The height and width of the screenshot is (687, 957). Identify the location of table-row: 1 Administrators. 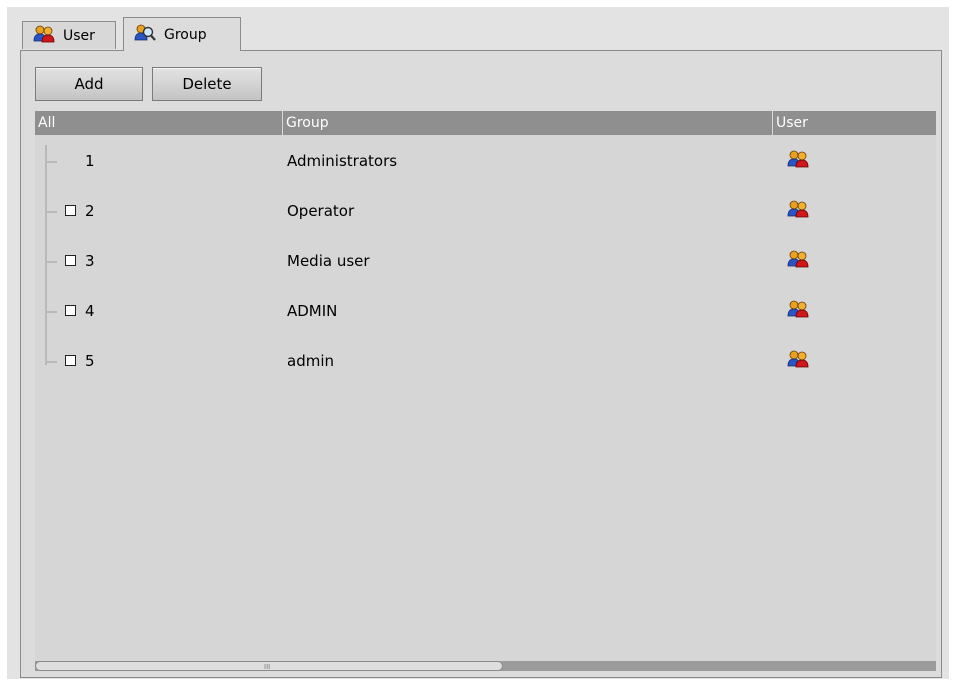
(485, 162).